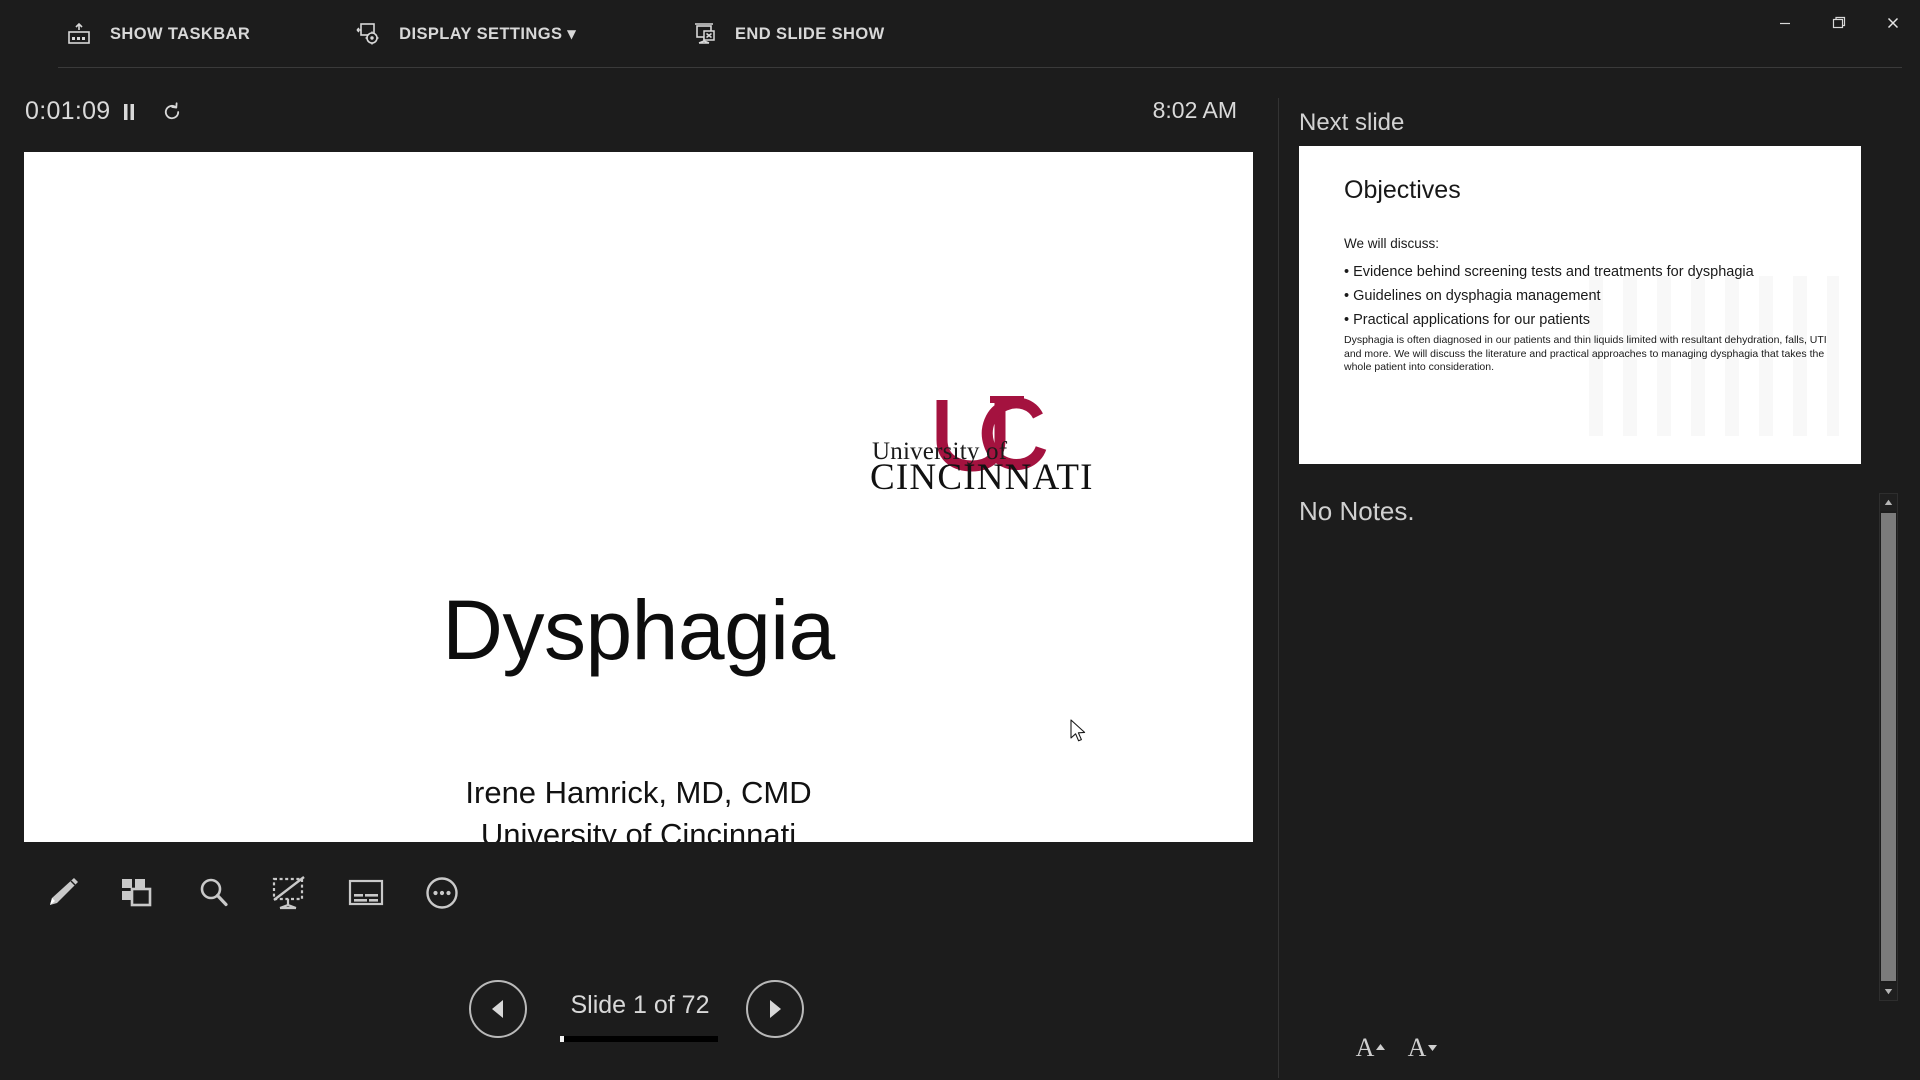 The height and width of the screenshot is (1080, 1920). I want to click on black-screen-icon, so click(288, 893).